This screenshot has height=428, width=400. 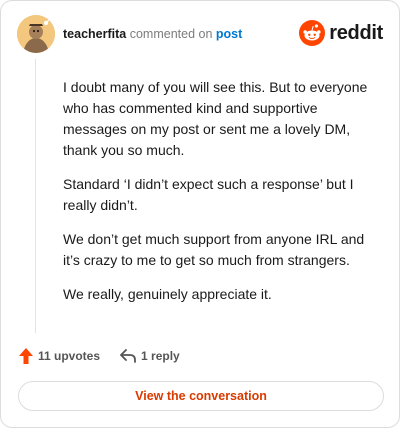 I want to click on upvote-arrow-icon, so click(x=26, y=356).